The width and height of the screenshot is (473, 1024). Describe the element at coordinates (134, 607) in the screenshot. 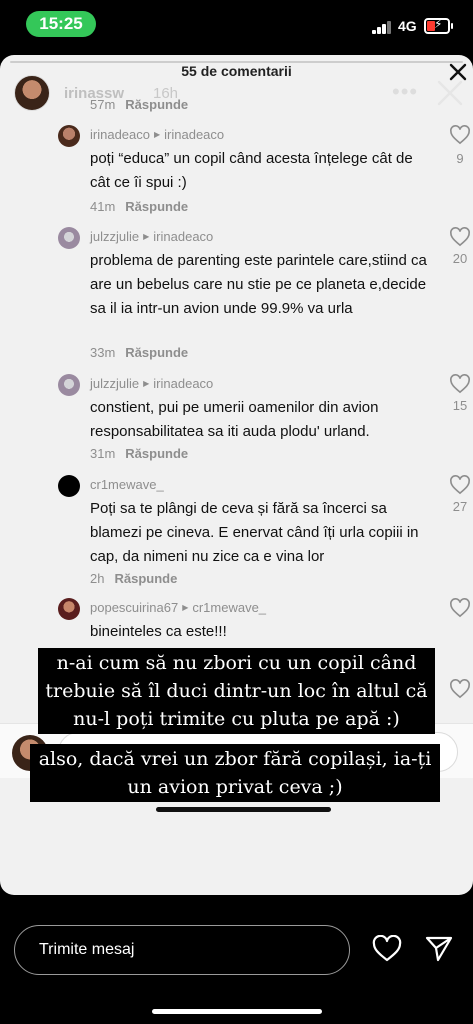

I see `commenter-username: popescuirina67` at that location.